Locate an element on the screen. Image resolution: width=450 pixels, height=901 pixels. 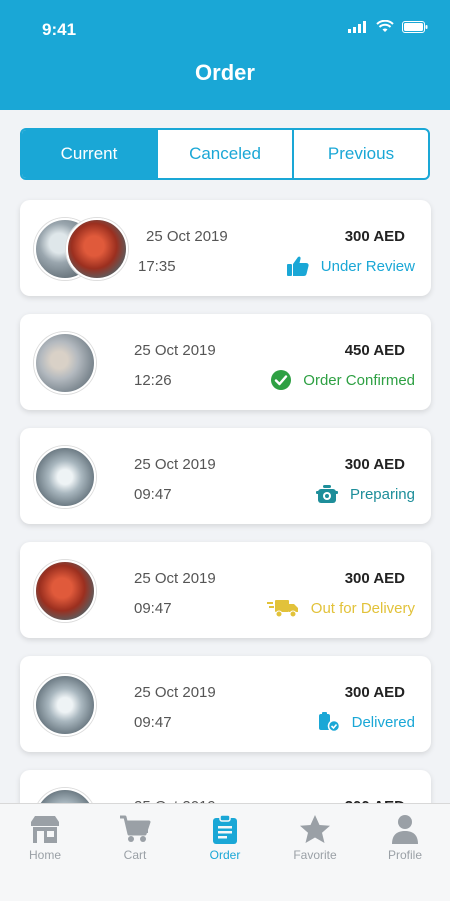
nav-home: Home is located at coordinates (45, 852).